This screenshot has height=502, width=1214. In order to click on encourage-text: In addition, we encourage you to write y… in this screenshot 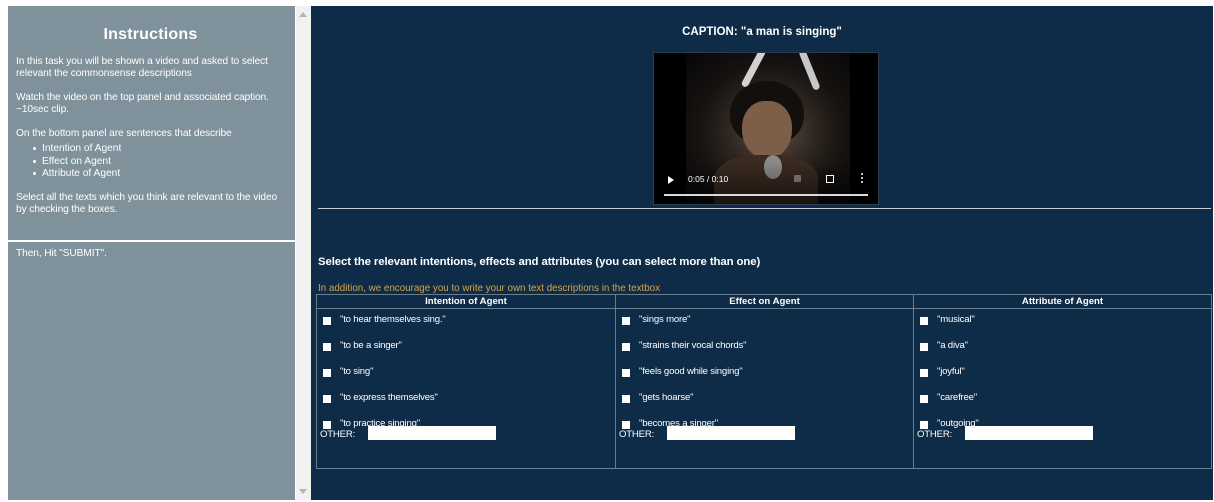, I will do `click(489, 288)`.